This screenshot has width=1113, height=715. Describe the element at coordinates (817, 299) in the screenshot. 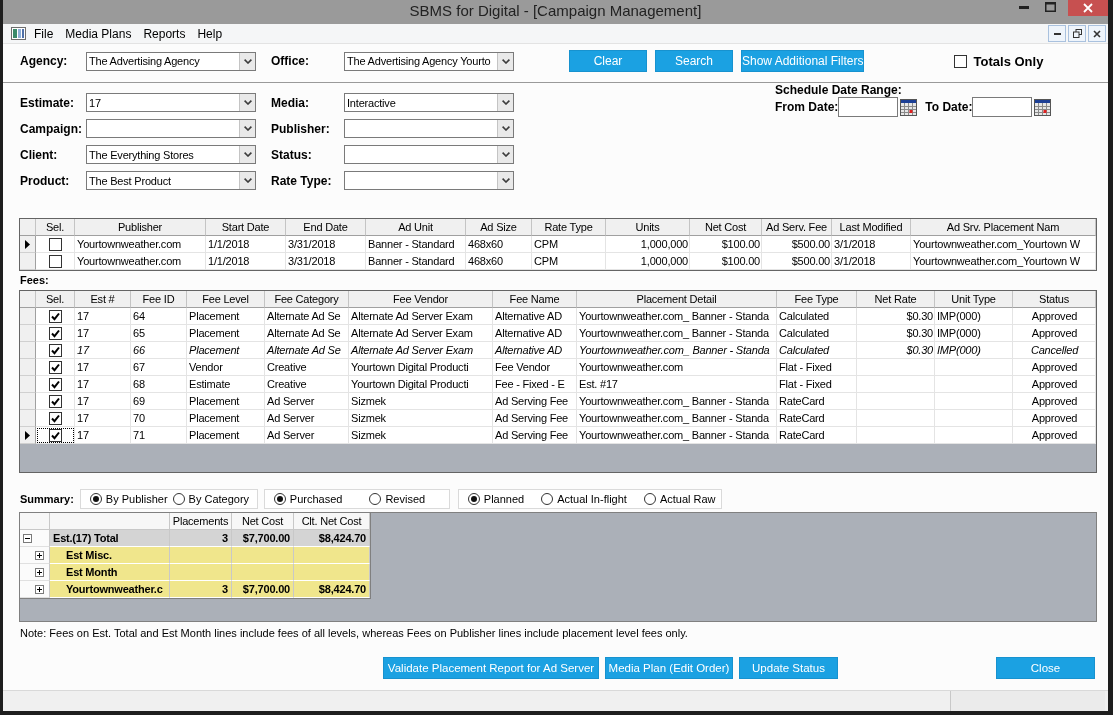

I see `column-header: Fee Type` at that location.